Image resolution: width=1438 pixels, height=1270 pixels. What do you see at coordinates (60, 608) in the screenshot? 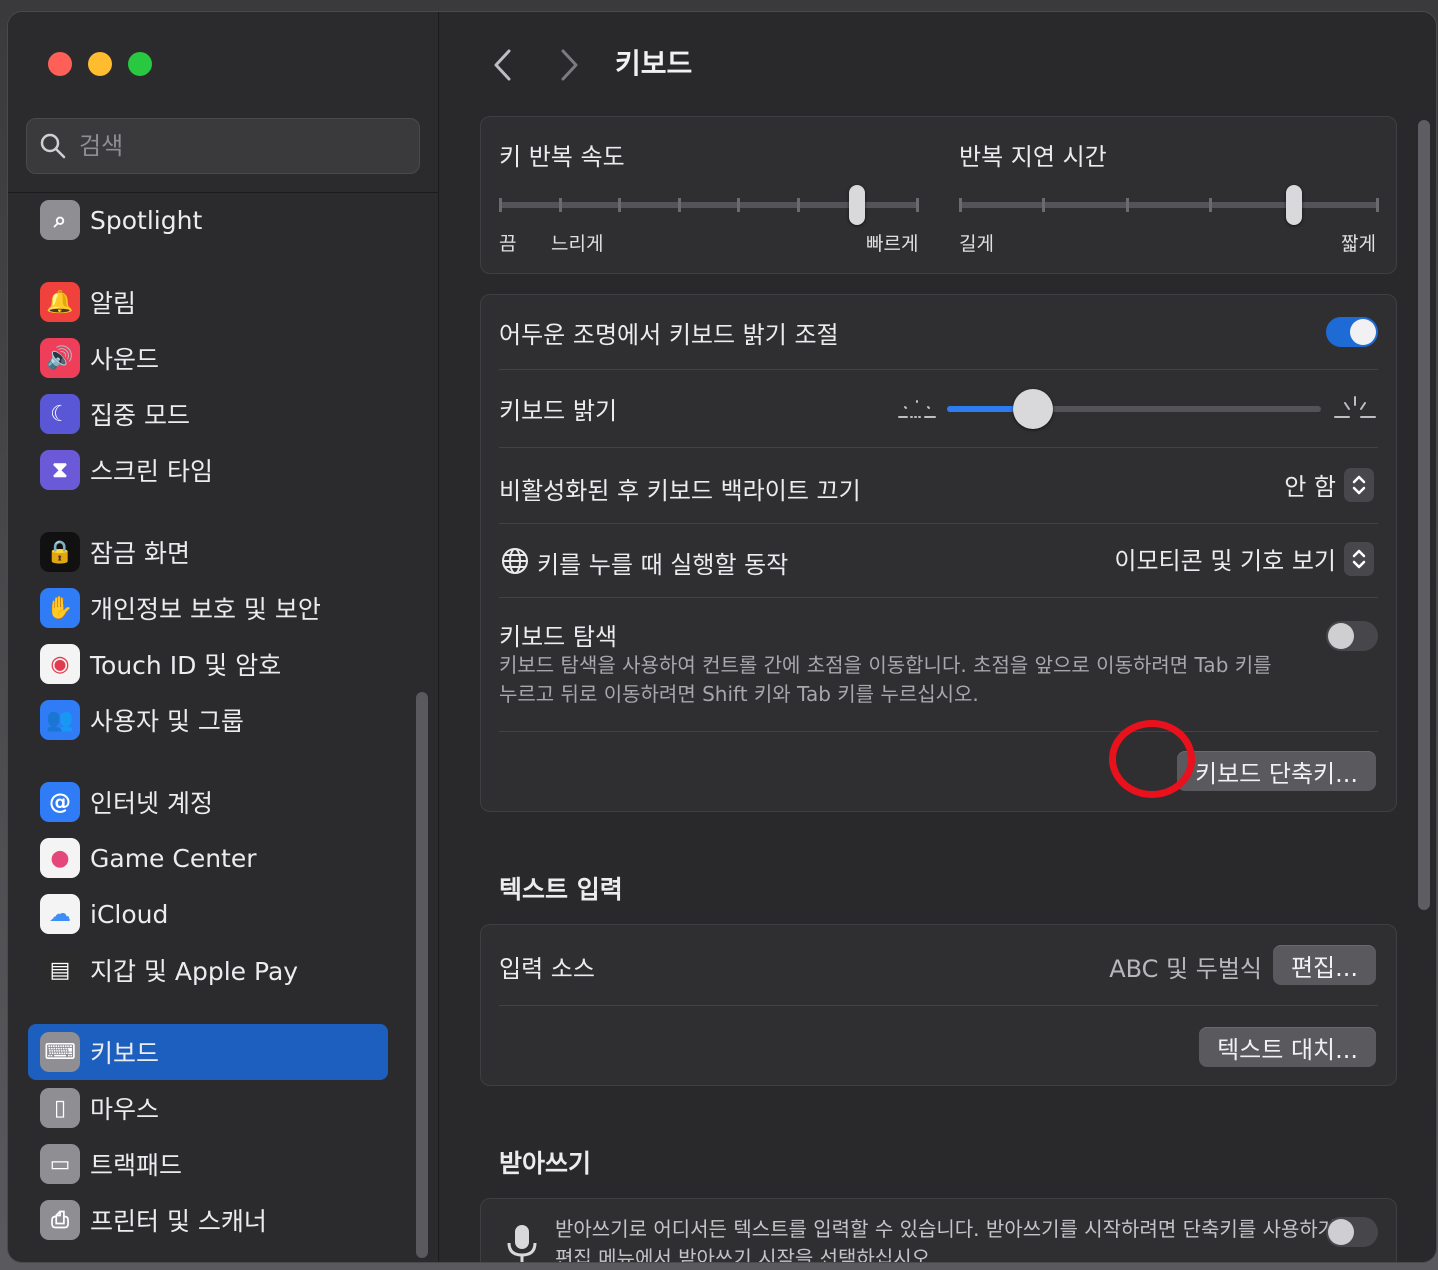
I see `hand-icon: ✋` at bounding box center [60, 608].